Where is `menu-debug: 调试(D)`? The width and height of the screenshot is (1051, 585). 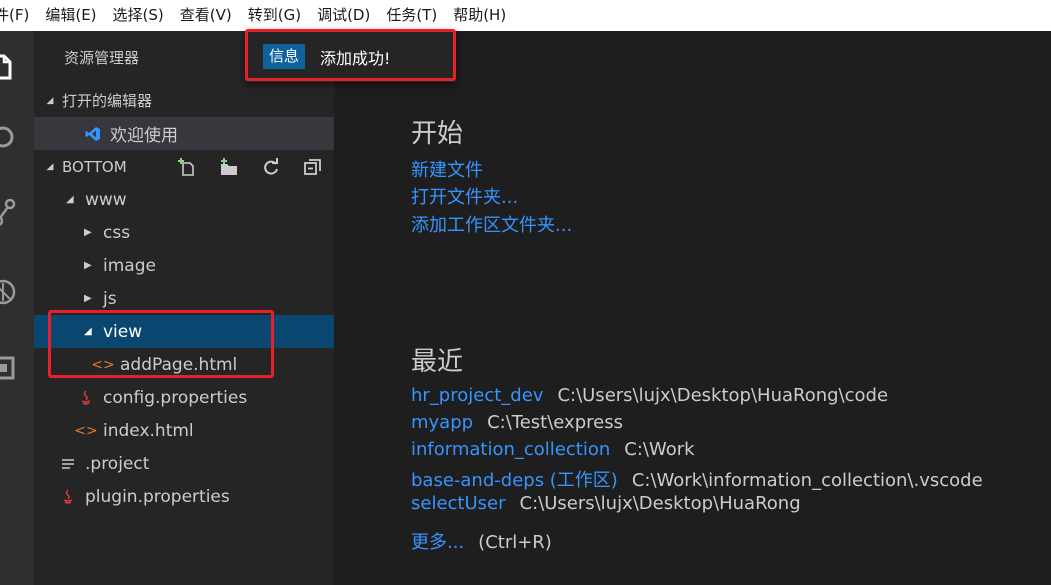
menu-debug: 调试(D) is located at coordinates (343, 15).